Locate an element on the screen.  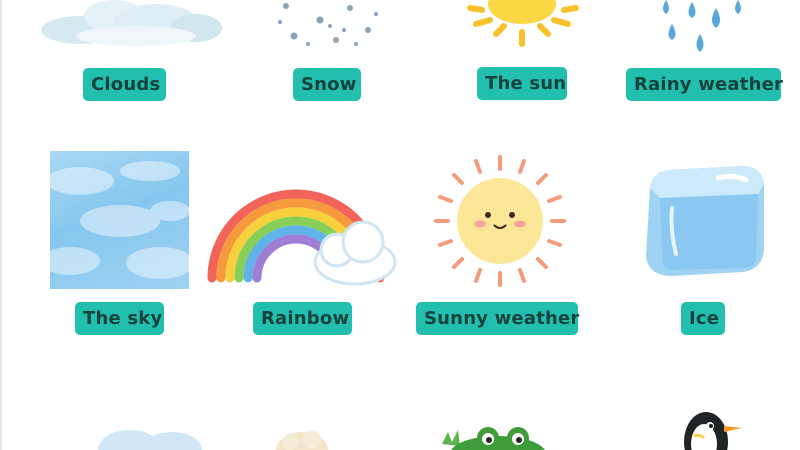
penguin-picture is located at coordinates (713, 431).